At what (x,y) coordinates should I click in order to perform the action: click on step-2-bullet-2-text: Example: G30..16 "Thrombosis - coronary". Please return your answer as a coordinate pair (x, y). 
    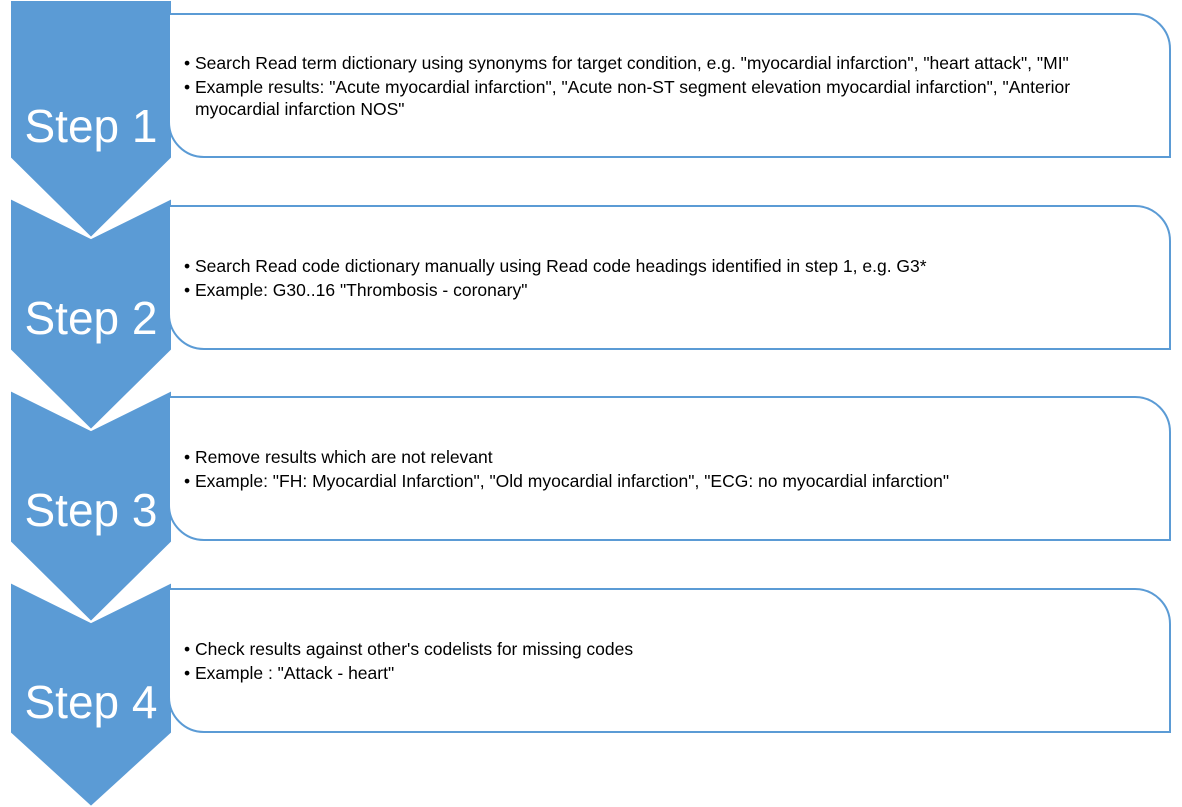
    Looking at the image, I should click on (361, 289).